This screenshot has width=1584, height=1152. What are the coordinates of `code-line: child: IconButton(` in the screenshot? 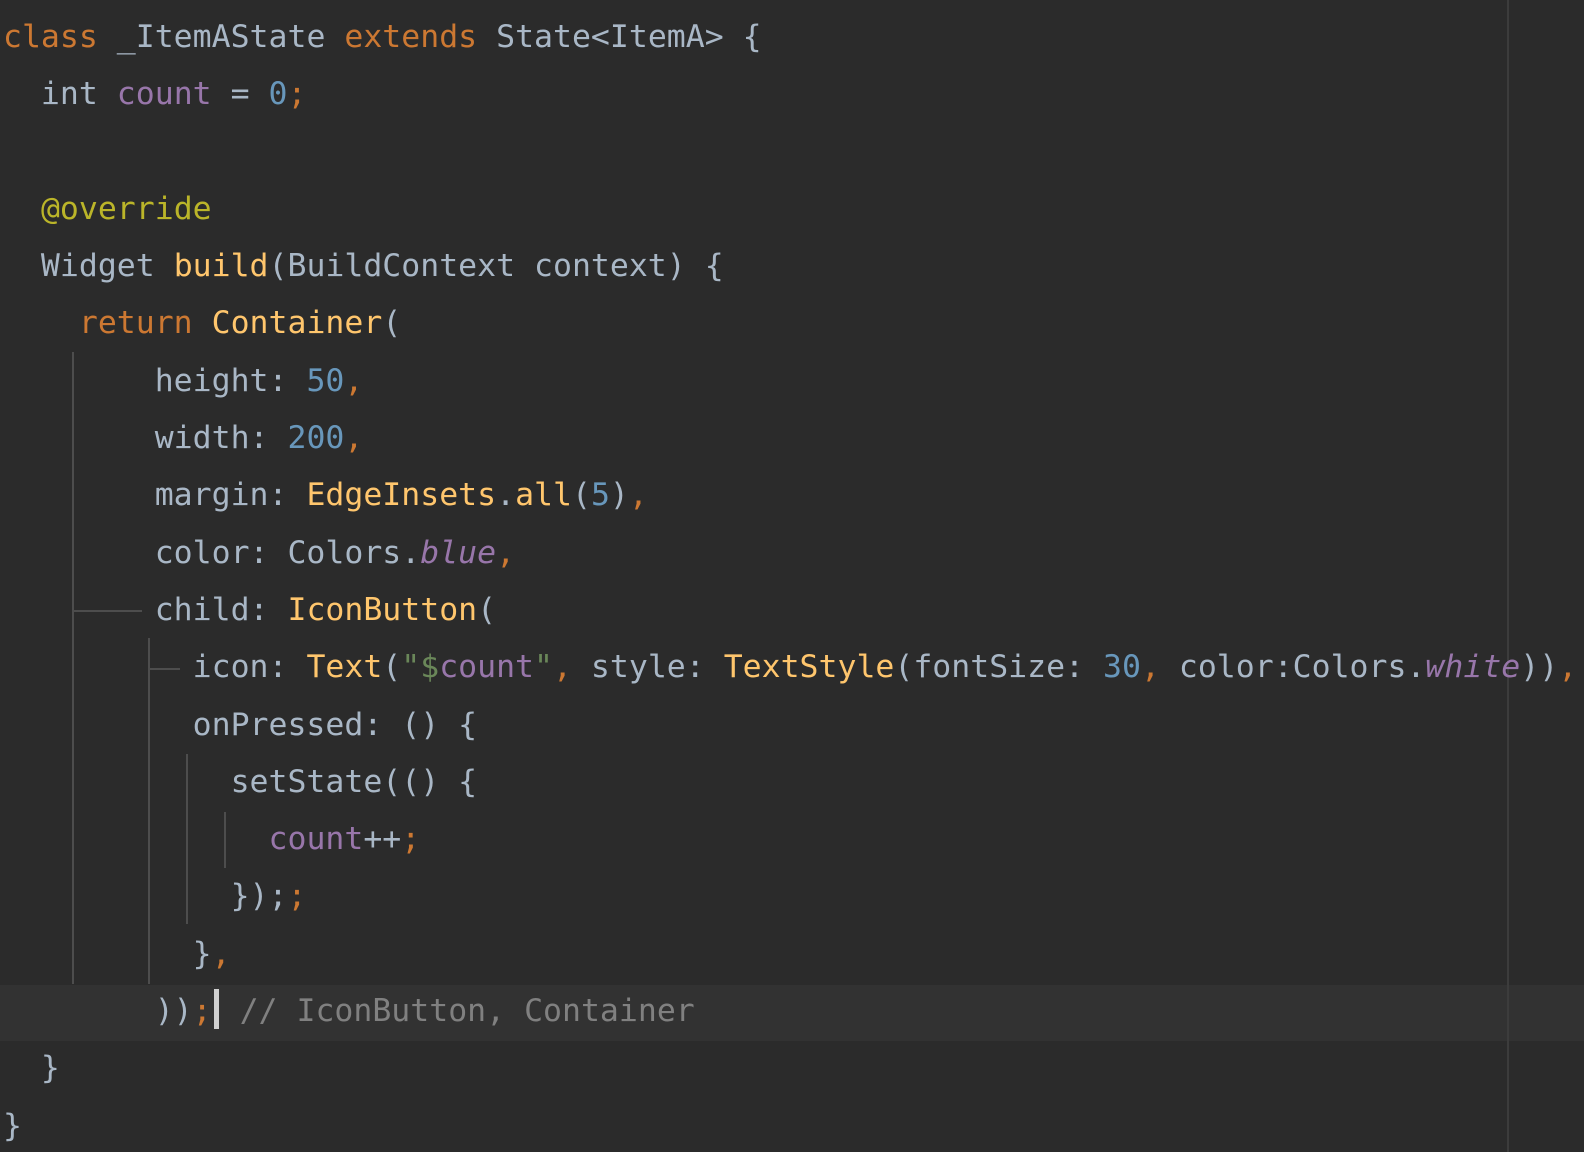 It's located at (790, 610).